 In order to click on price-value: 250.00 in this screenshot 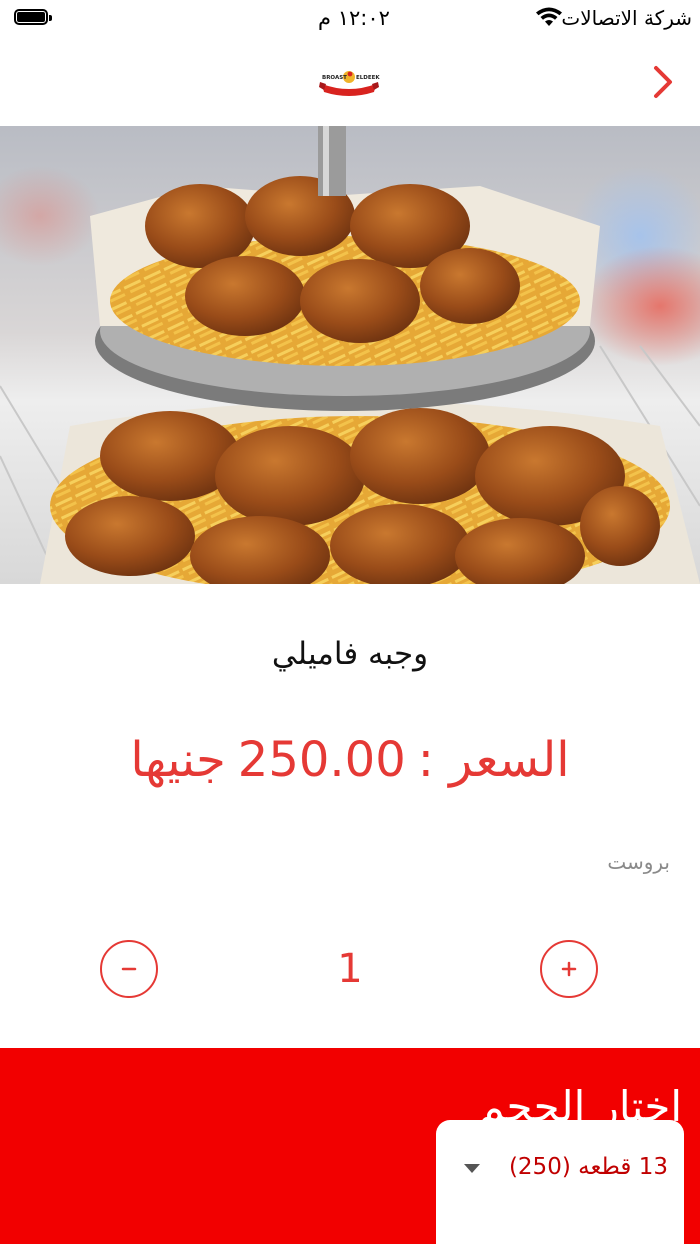, I will do `click(321, 760)`.